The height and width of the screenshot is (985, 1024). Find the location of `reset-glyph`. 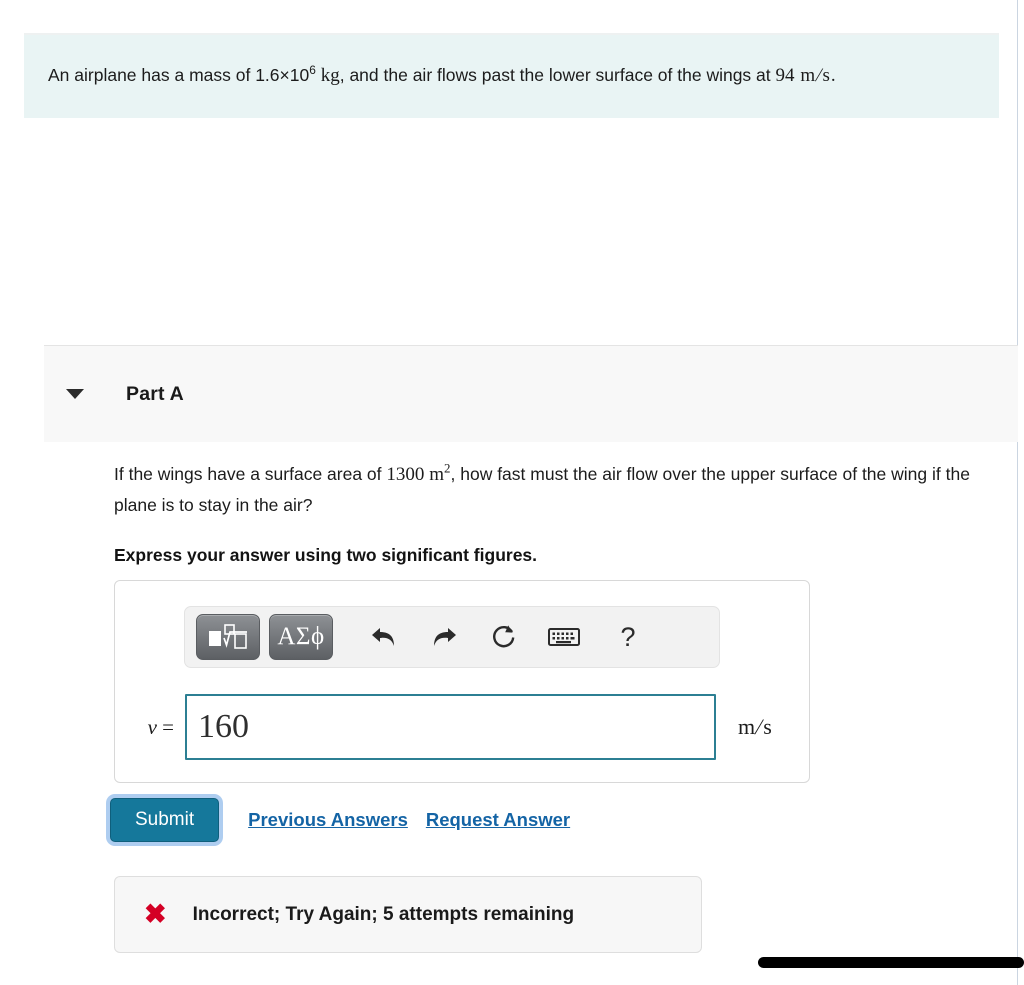

reset-glyph is located at coordinates (504, 636).